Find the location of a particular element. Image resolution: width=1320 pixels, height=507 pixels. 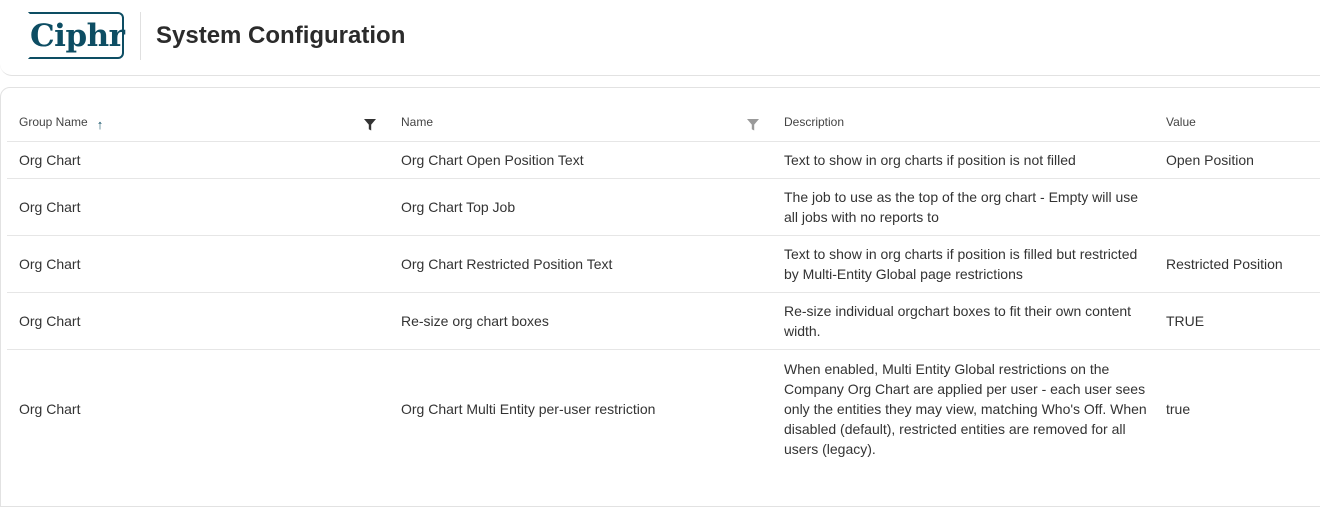

logo-text: Ciphr is located at coordinates (77, 36).